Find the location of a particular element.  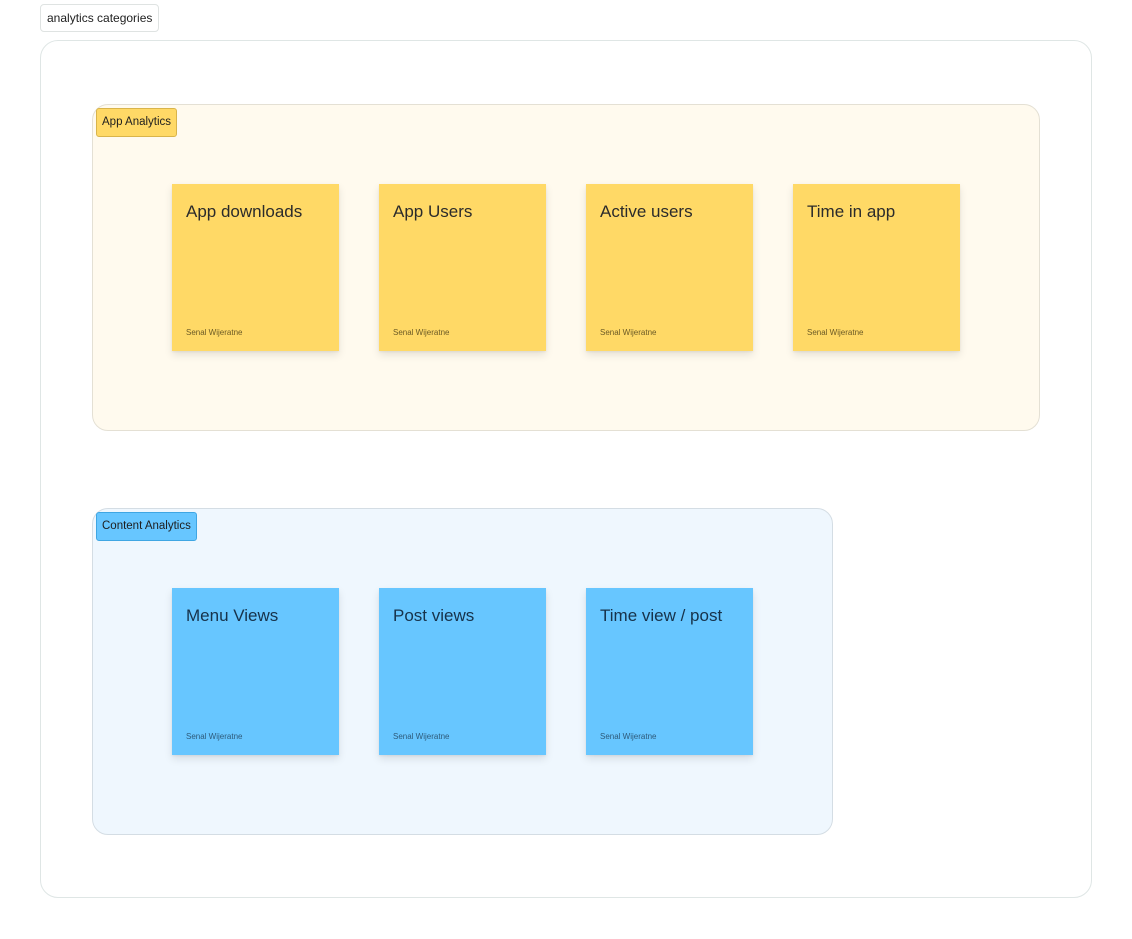

sticky-title: Post views is located at coordinates (434, 615).